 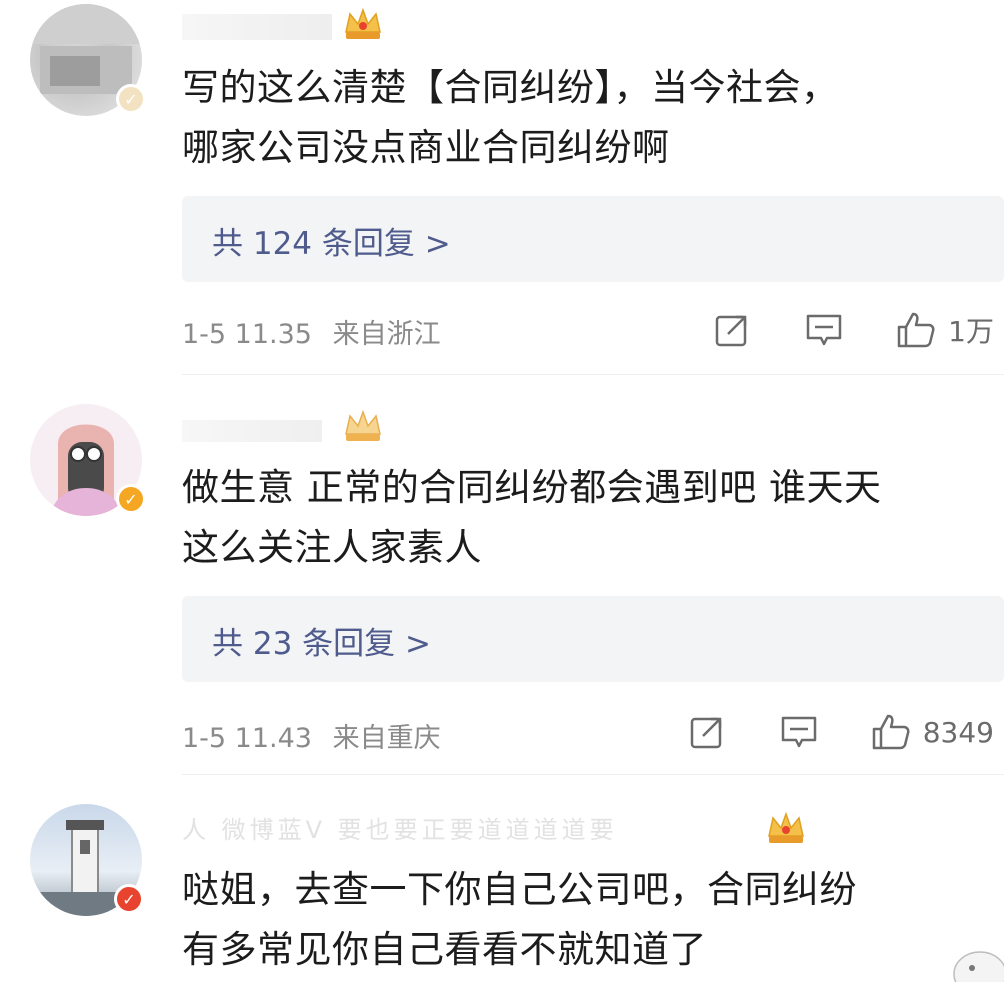 What do you see at coordinates (386, 738) in the screenshot?
I see `location: 来自重庆` at bounding box center [386, 738].